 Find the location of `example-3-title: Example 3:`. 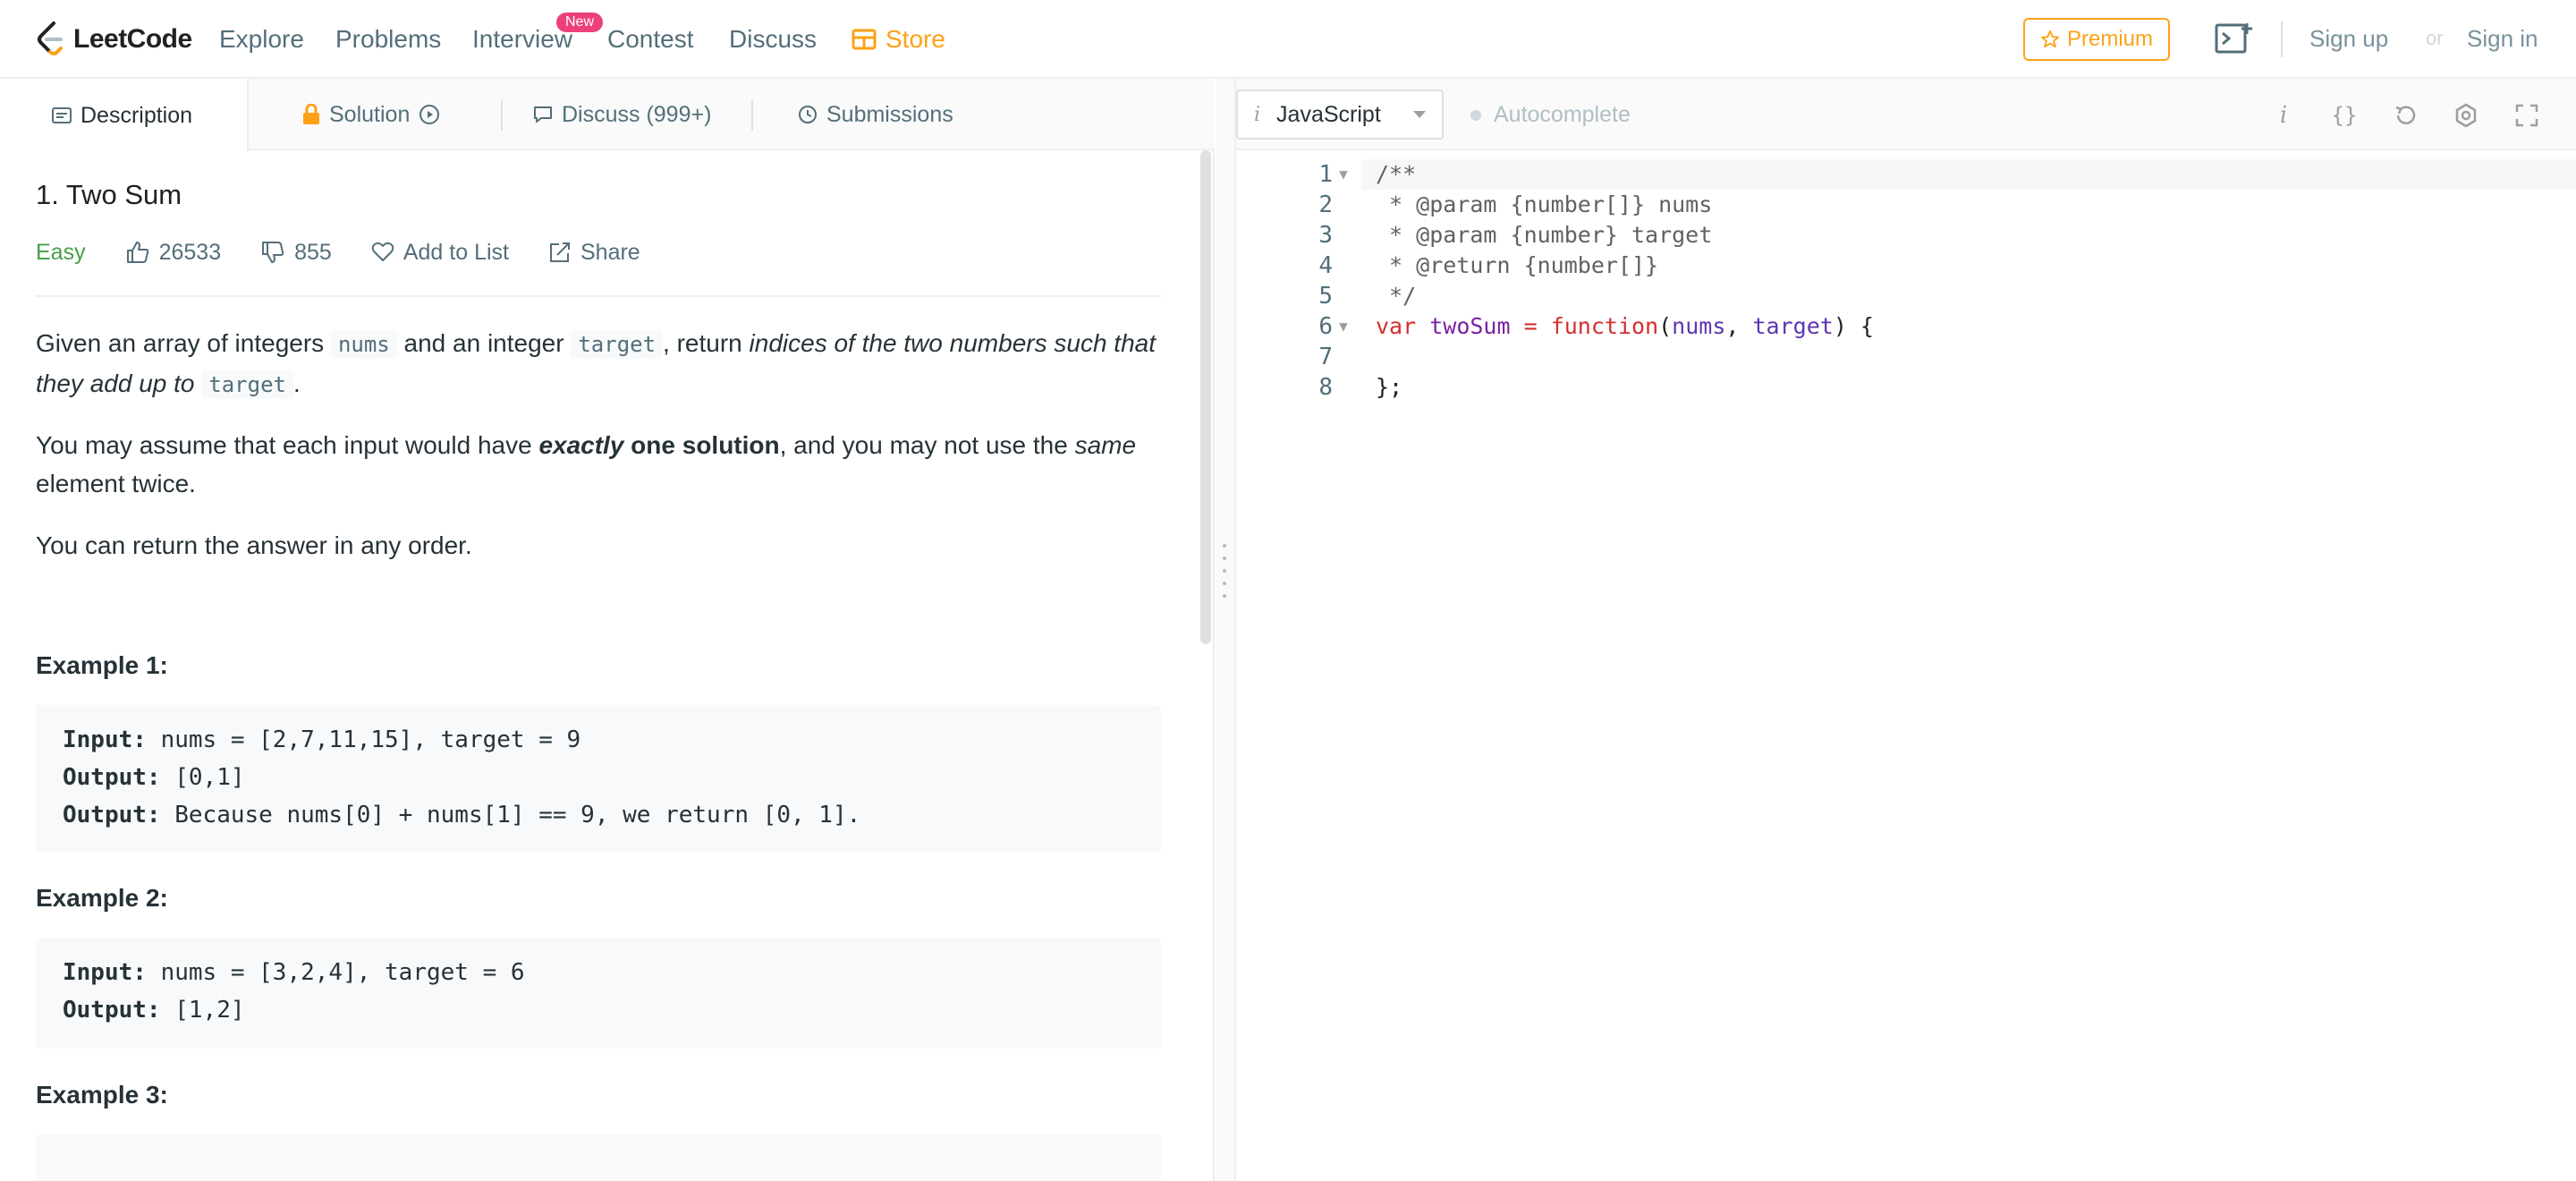

example-3-title: Example 3: is located at coordinates (102, 1095).